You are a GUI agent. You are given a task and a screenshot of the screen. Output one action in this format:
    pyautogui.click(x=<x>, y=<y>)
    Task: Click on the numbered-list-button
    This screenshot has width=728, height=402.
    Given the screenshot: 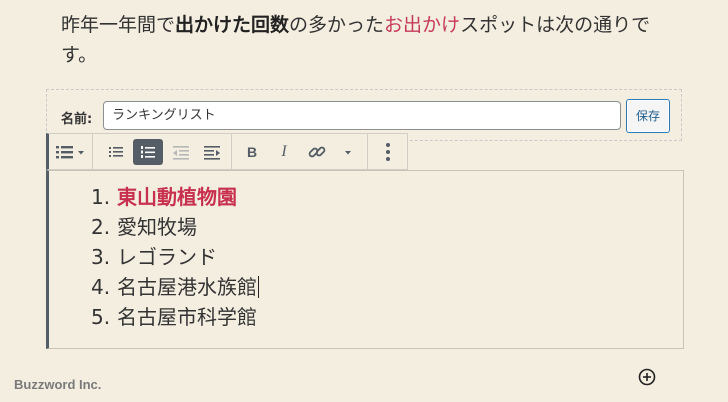 What is the action you would take?
    pyautogui.click(x=148, y=152)
    